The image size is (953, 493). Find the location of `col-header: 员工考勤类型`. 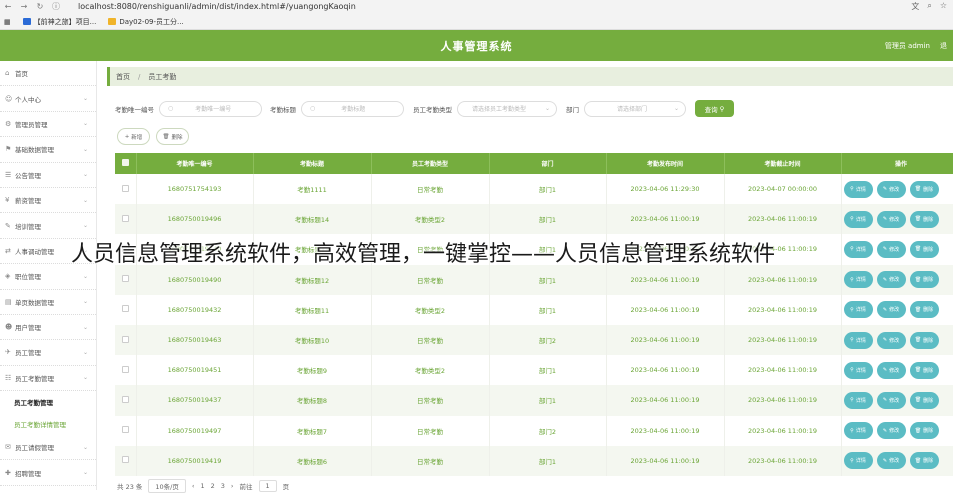

col-header: 员工考勤类型 is located at coordinates (430, 163).